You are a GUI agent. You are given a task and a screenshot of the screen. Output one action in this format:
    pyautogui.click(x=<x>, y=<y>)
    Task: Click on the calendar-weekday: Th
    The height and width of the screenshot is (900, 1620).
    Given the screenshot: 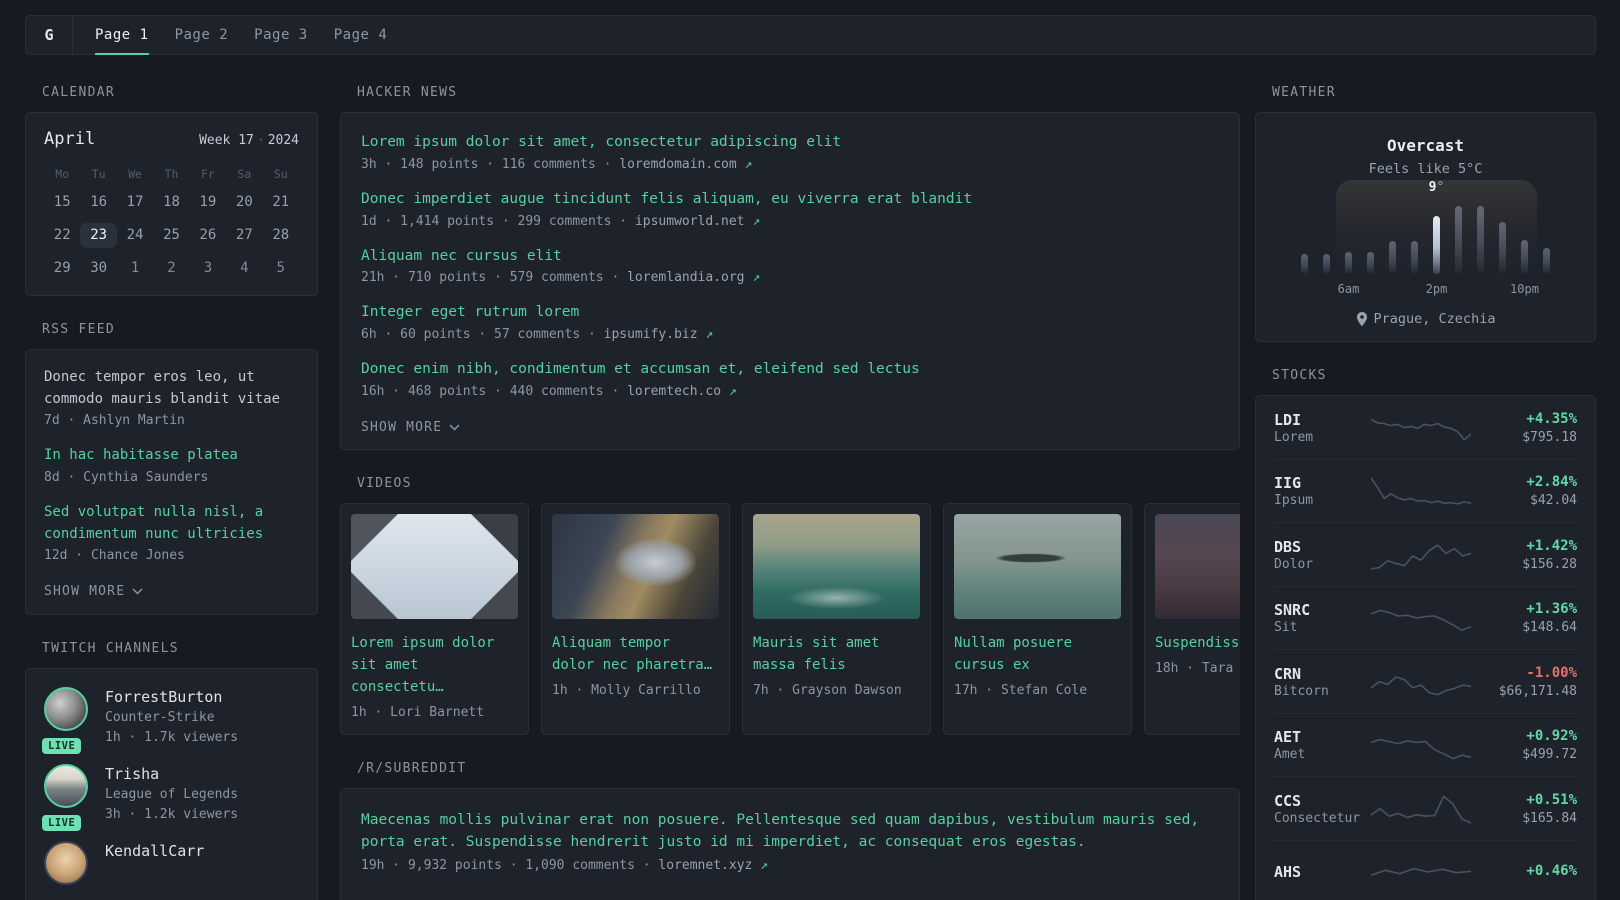 What is the action you would take?
    pyautogui.click(x=171, y=174)
    